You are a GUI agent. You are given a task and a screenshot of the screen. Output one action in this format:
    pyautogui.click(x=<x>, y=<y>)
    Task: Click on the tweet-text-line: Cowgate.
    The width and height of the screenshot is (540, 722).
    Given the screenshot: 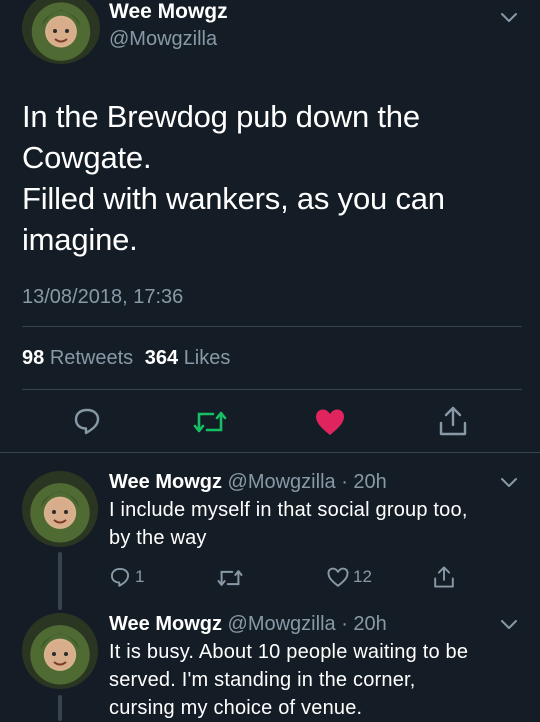 What is the action you would take?
    pyautogui.click(x=87, y=157)
    